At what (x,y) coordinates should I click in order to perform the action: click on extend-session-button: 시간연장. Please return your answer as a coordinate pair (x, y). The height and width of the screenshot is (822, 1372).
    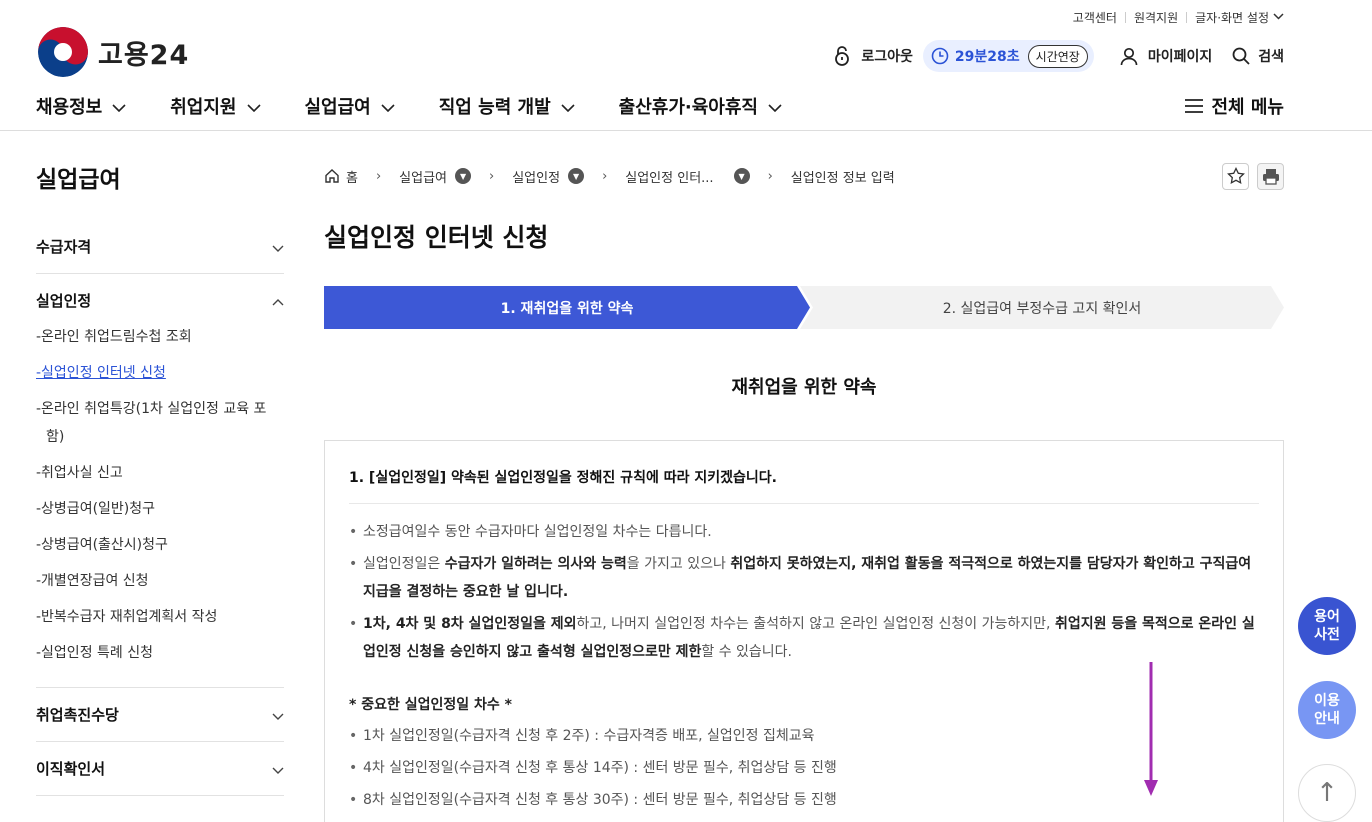
    Looking at the image, I should click on (1057, 56).